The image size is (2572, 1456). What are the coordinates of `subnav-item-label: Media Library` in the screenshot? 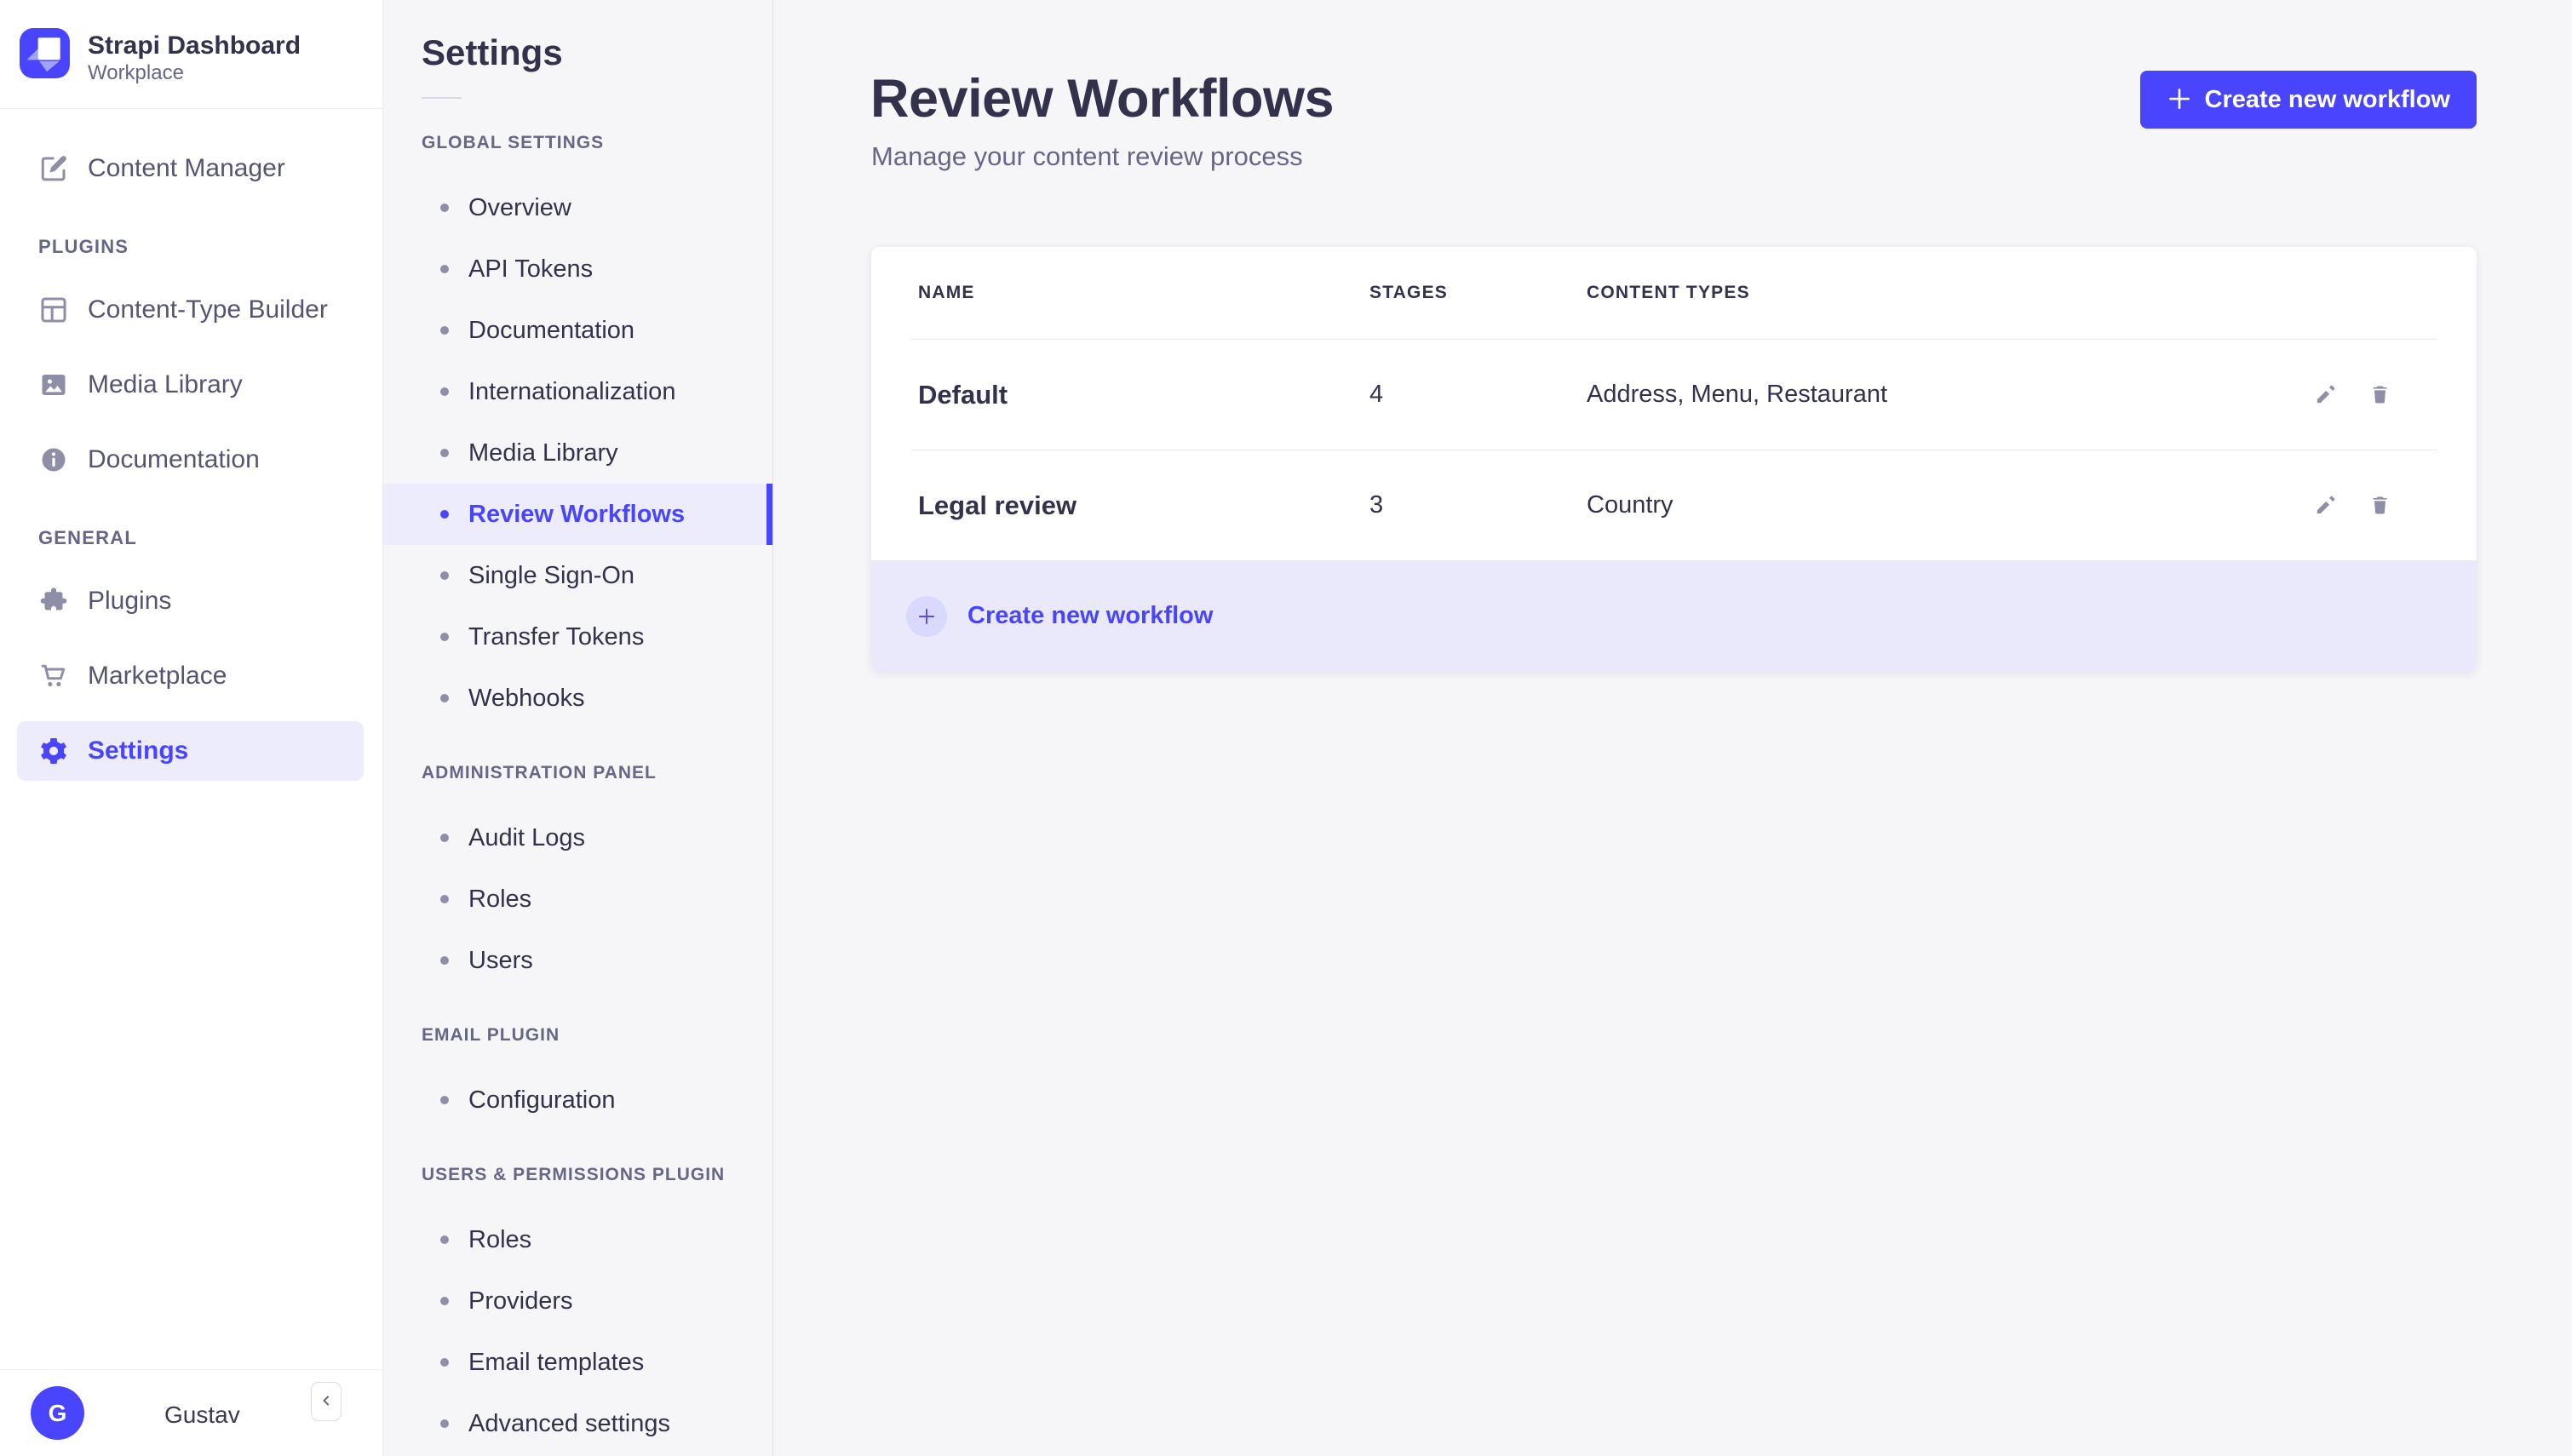 It's located at (543, 453).